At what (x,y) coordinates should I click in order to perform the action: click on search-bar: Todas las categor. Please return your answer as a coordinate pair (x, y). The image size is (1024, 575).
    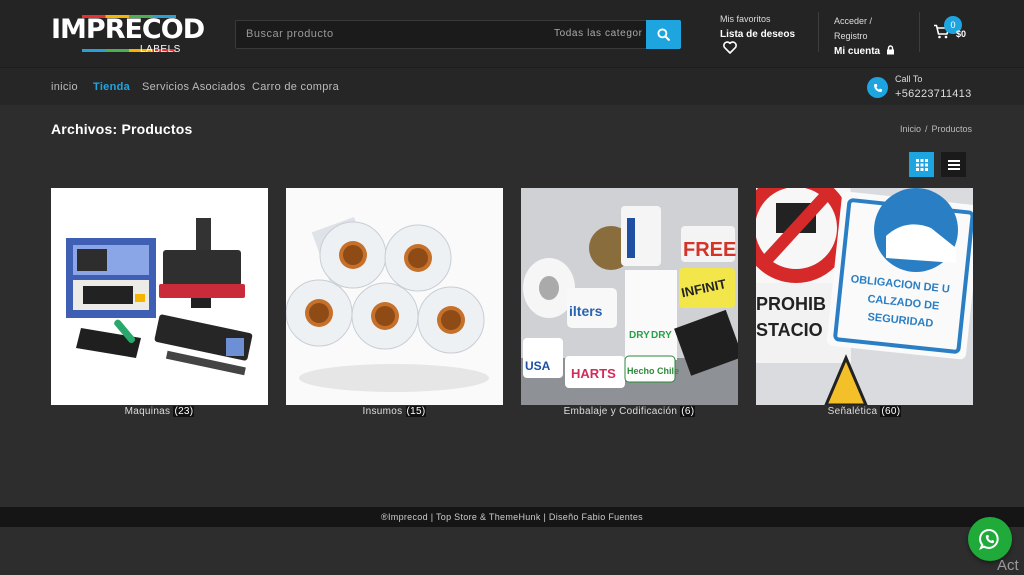
    Looking at the image, I should click on (458, 34).